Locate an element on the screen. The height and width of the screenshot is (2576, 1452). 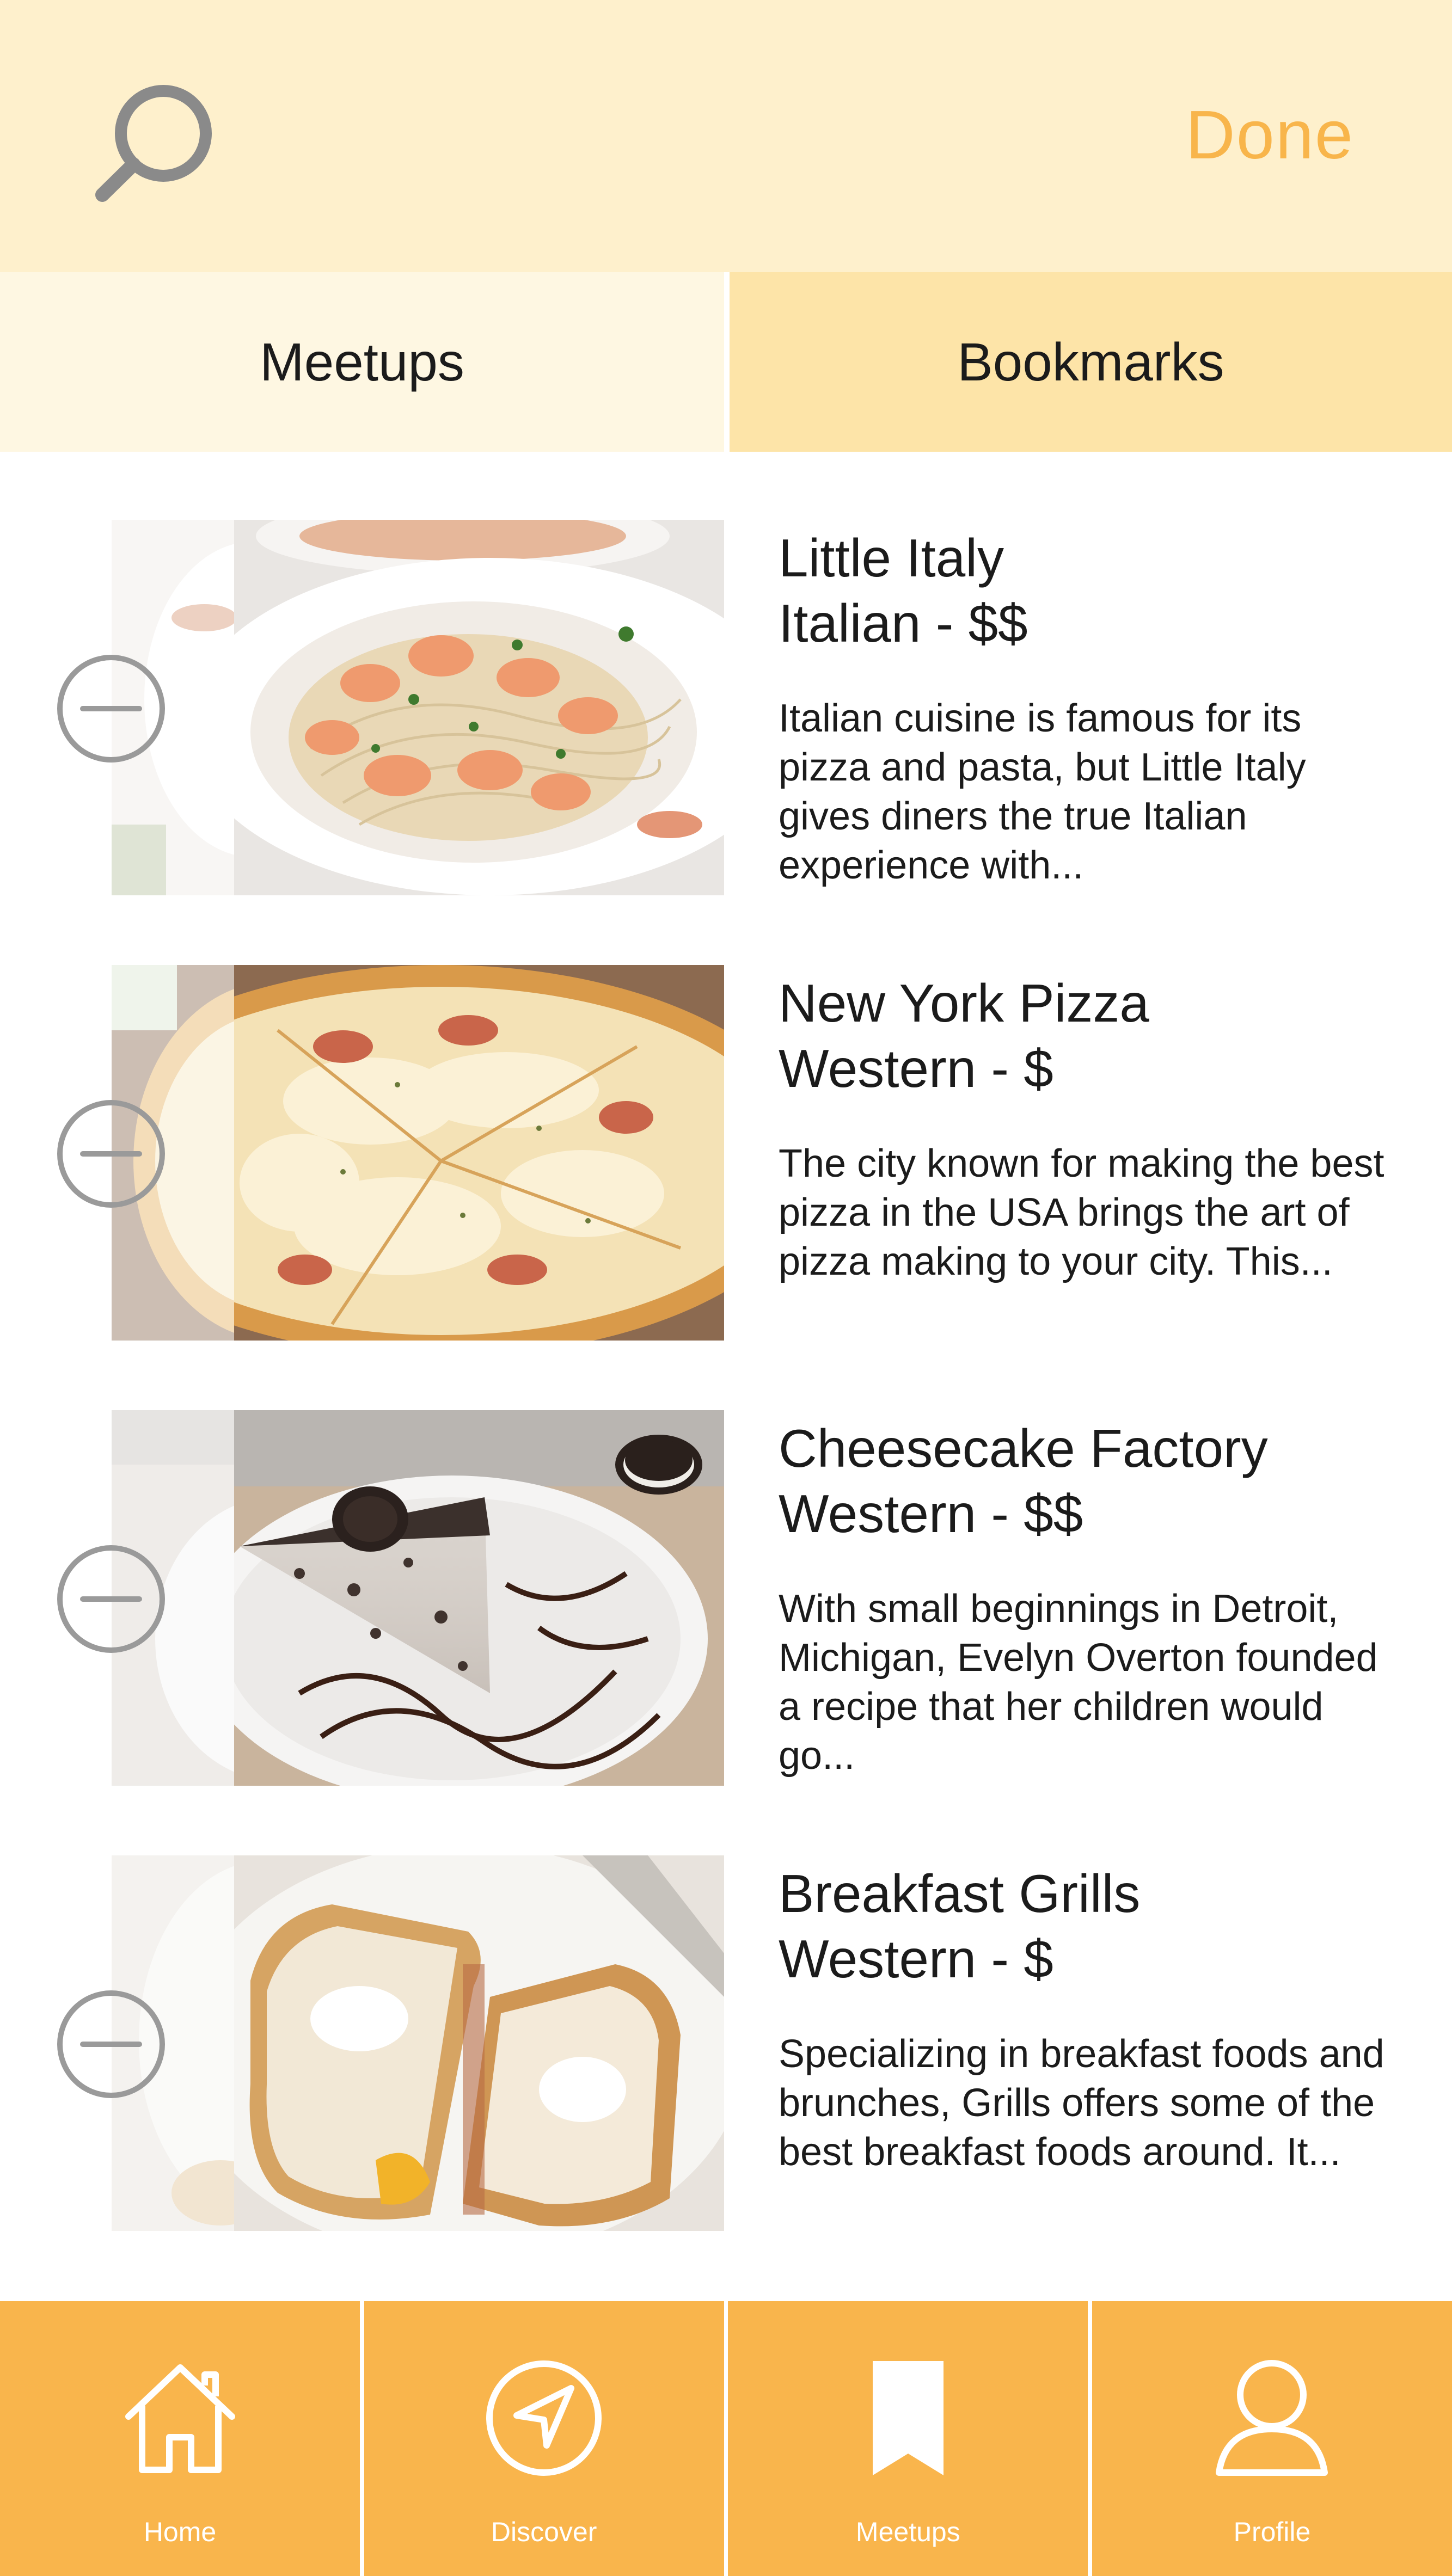
restaurant-name: Breakfast Grills is located at coordinates (1083, 1893).